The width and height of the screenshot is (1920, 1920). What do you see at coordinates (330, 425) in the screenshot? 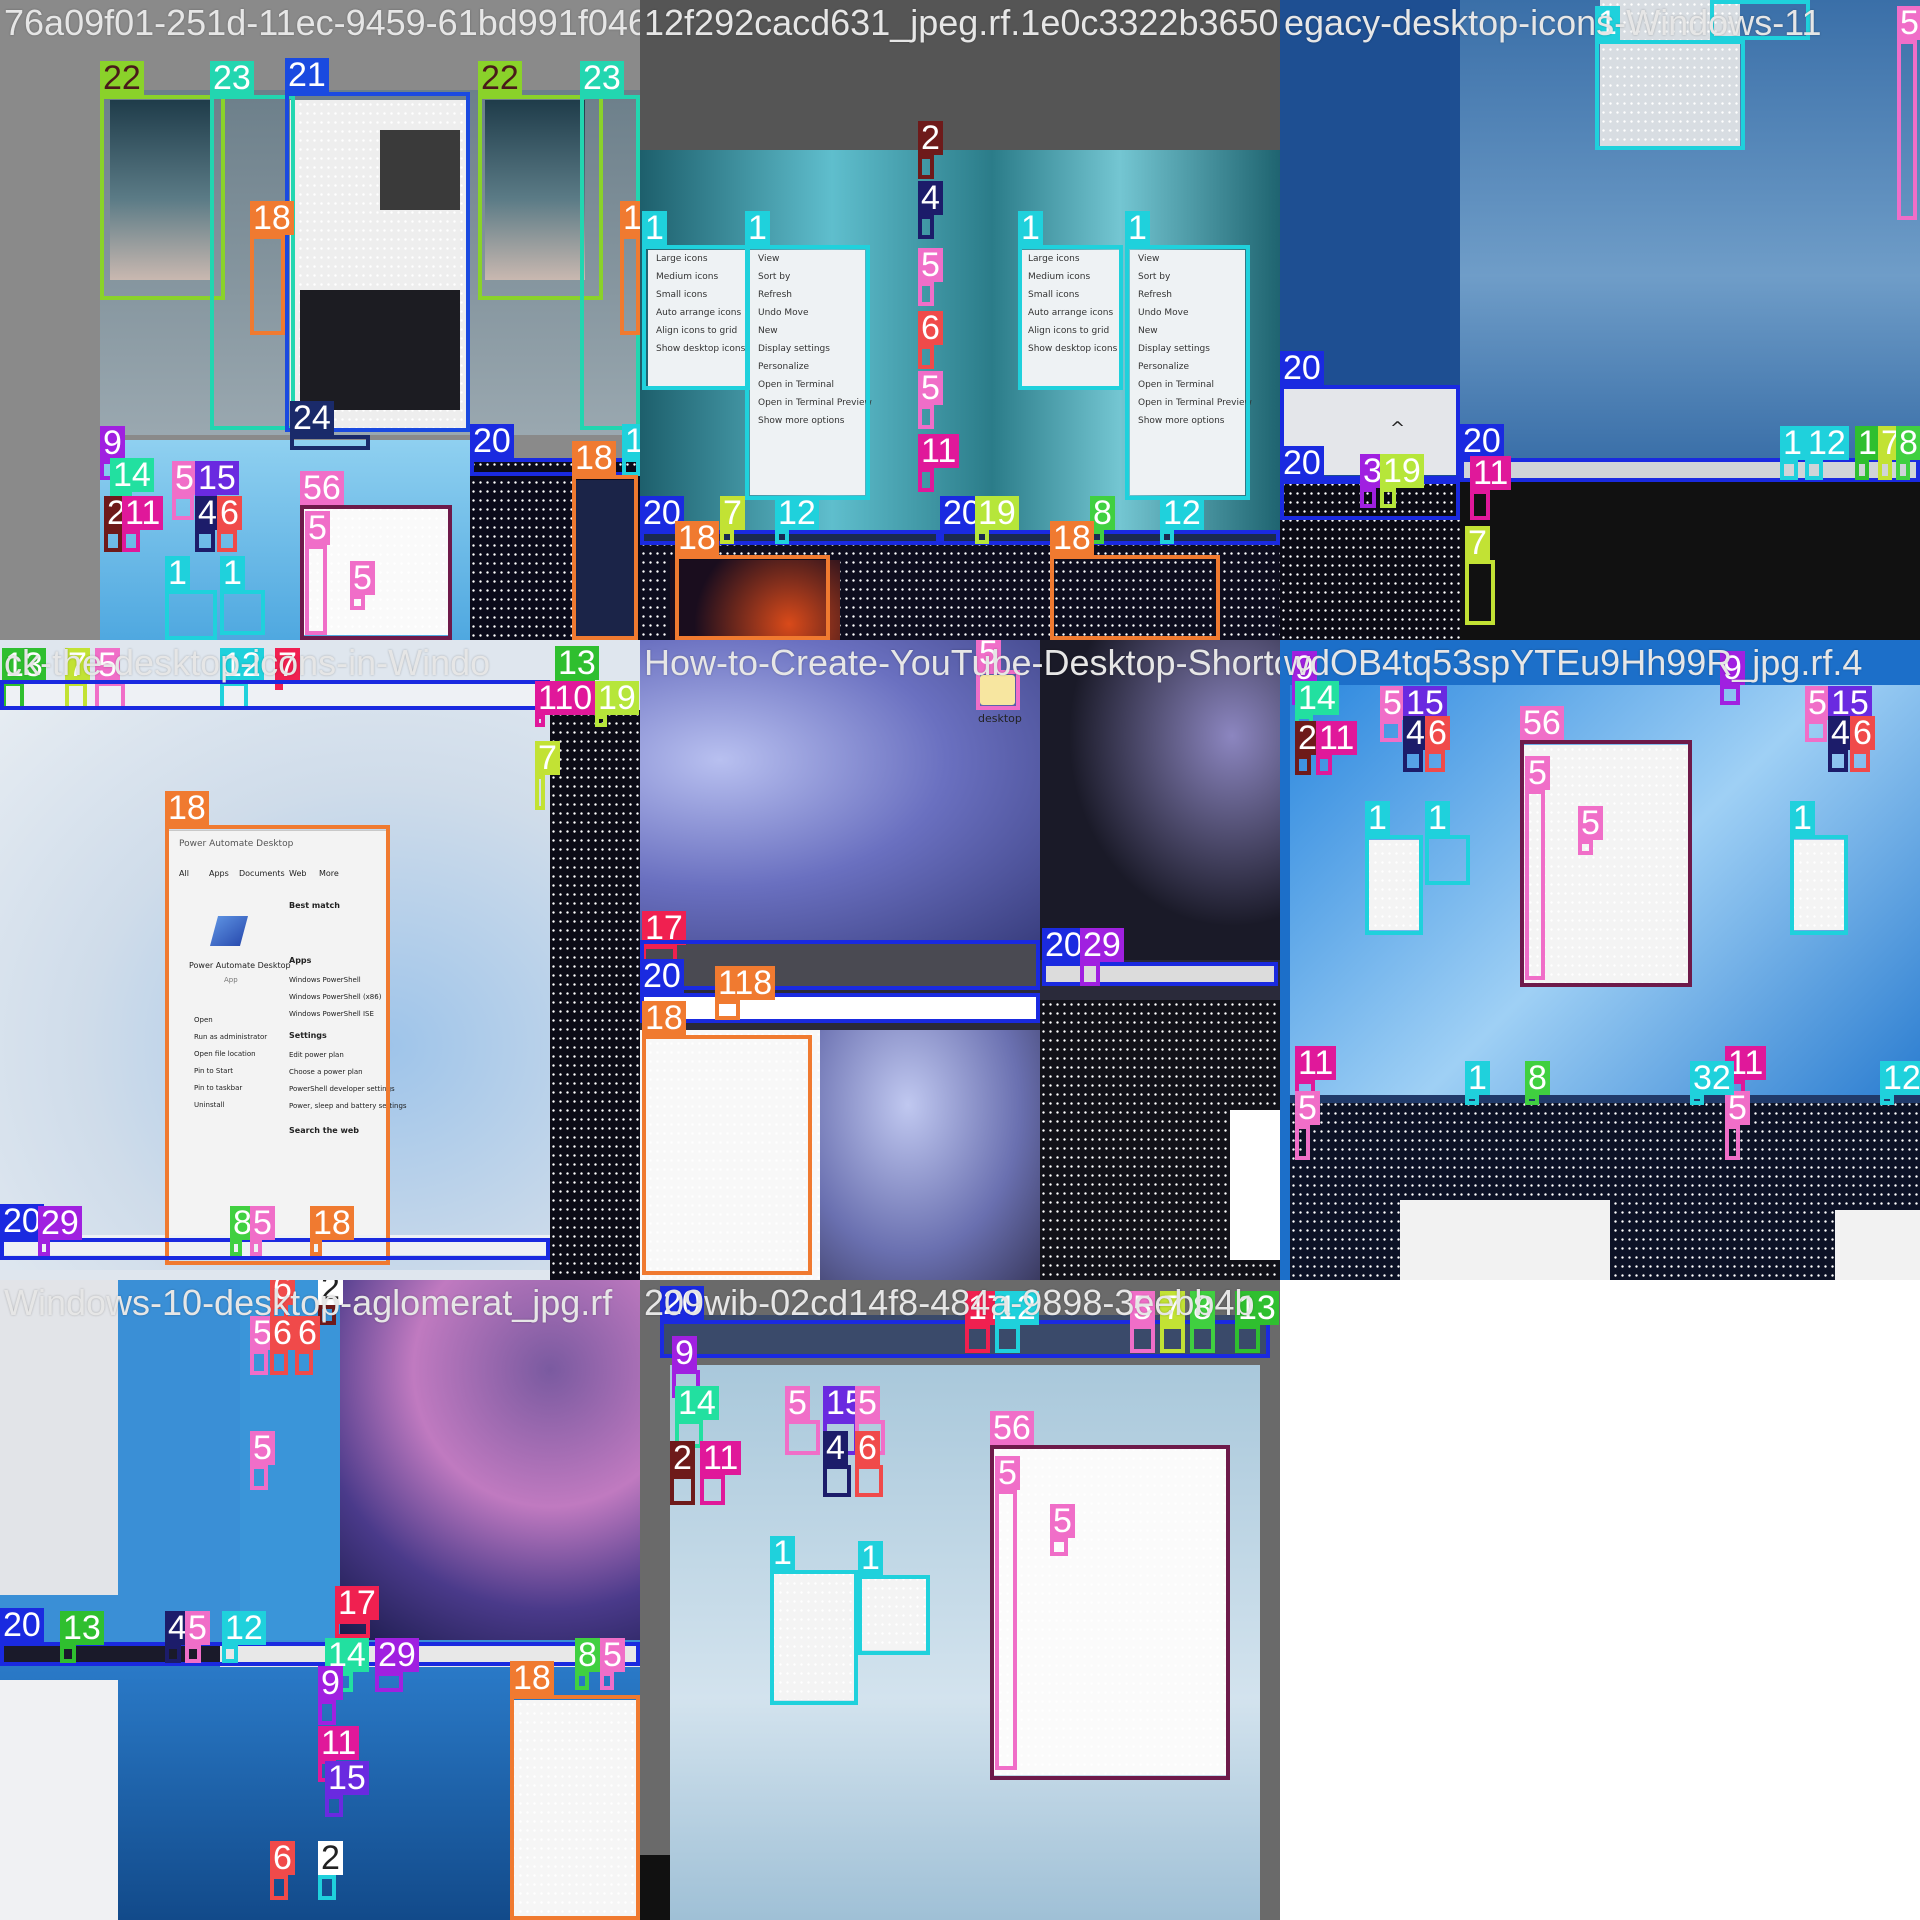
I see `bbox-24: 24` at bounding box center [330, 425].